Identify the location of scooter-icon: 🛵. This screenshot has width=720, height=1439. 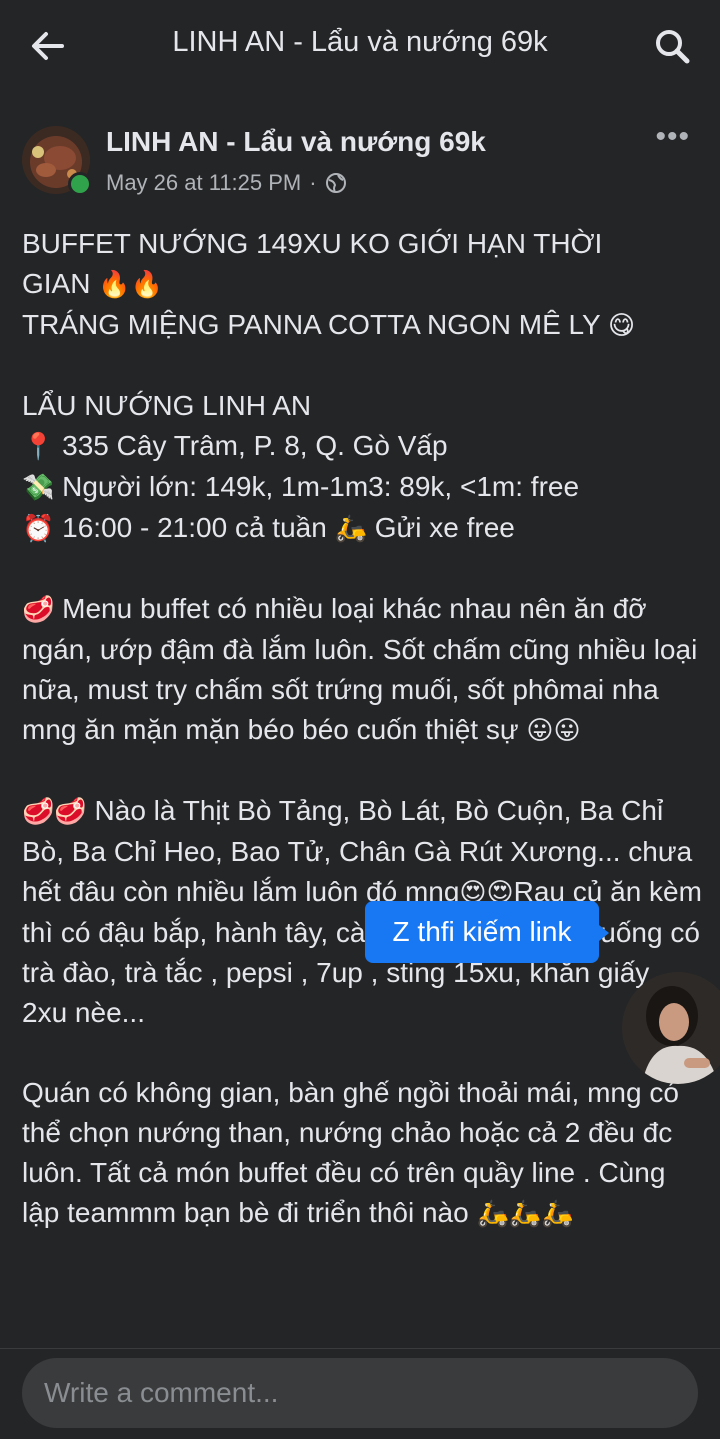
(350, 529).